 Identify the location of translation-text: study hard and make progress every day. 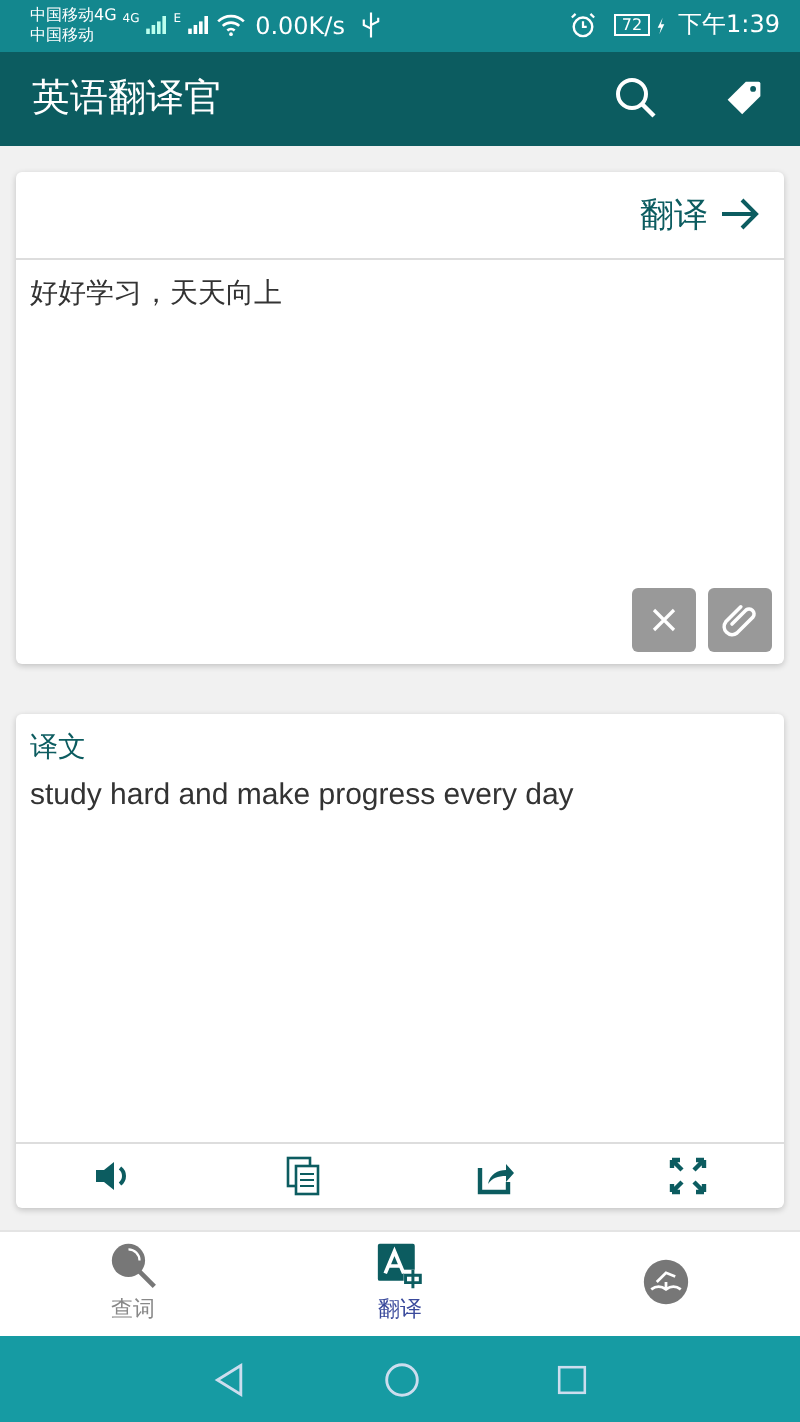
(302, 795).